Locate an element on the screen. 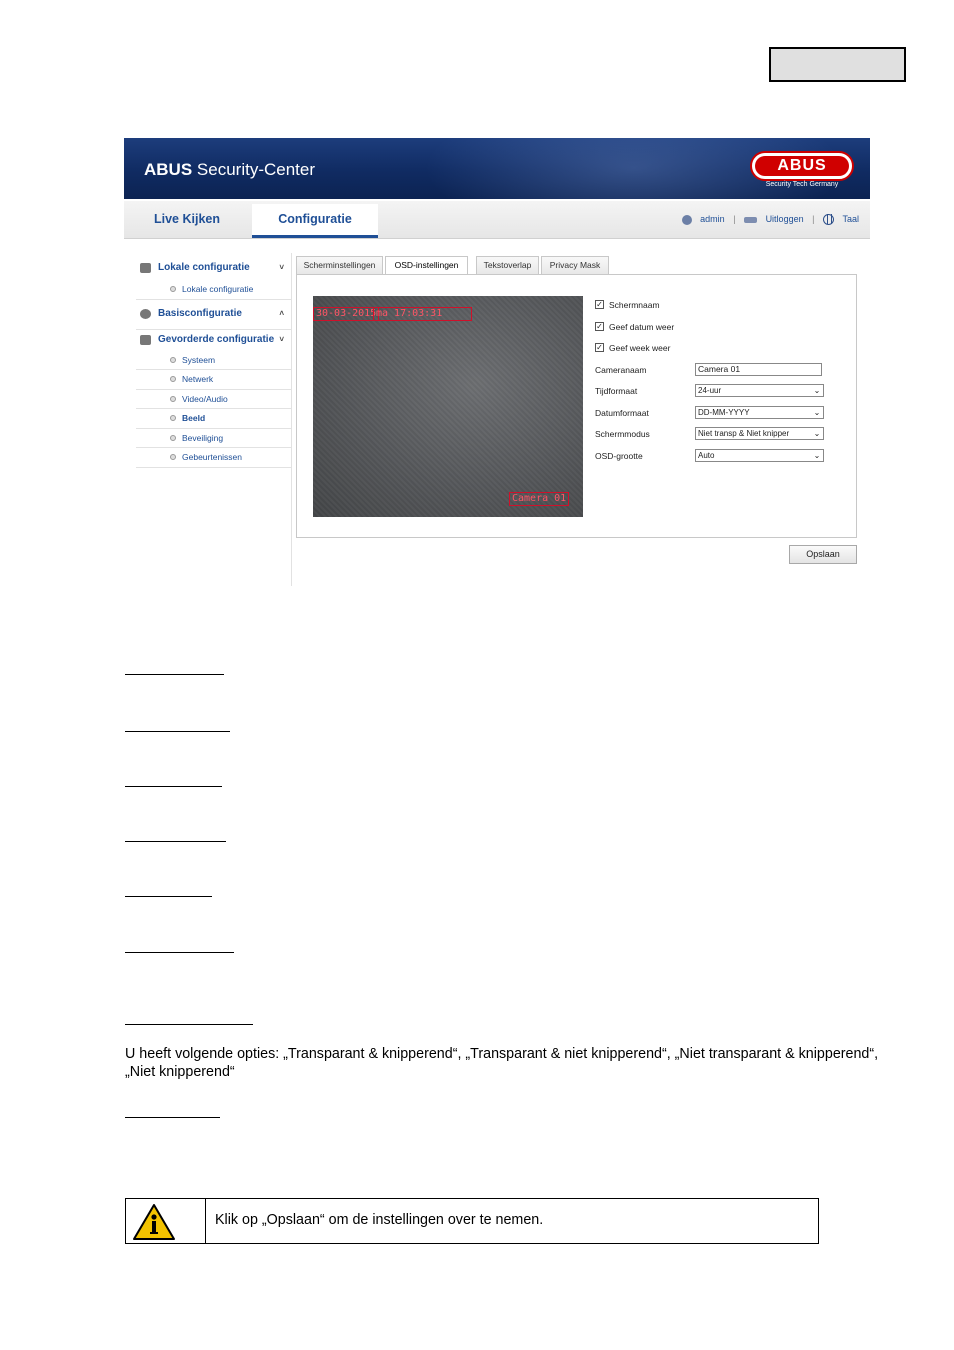  show-week-checkbox: ✓ is located at coordinates (599, 347).